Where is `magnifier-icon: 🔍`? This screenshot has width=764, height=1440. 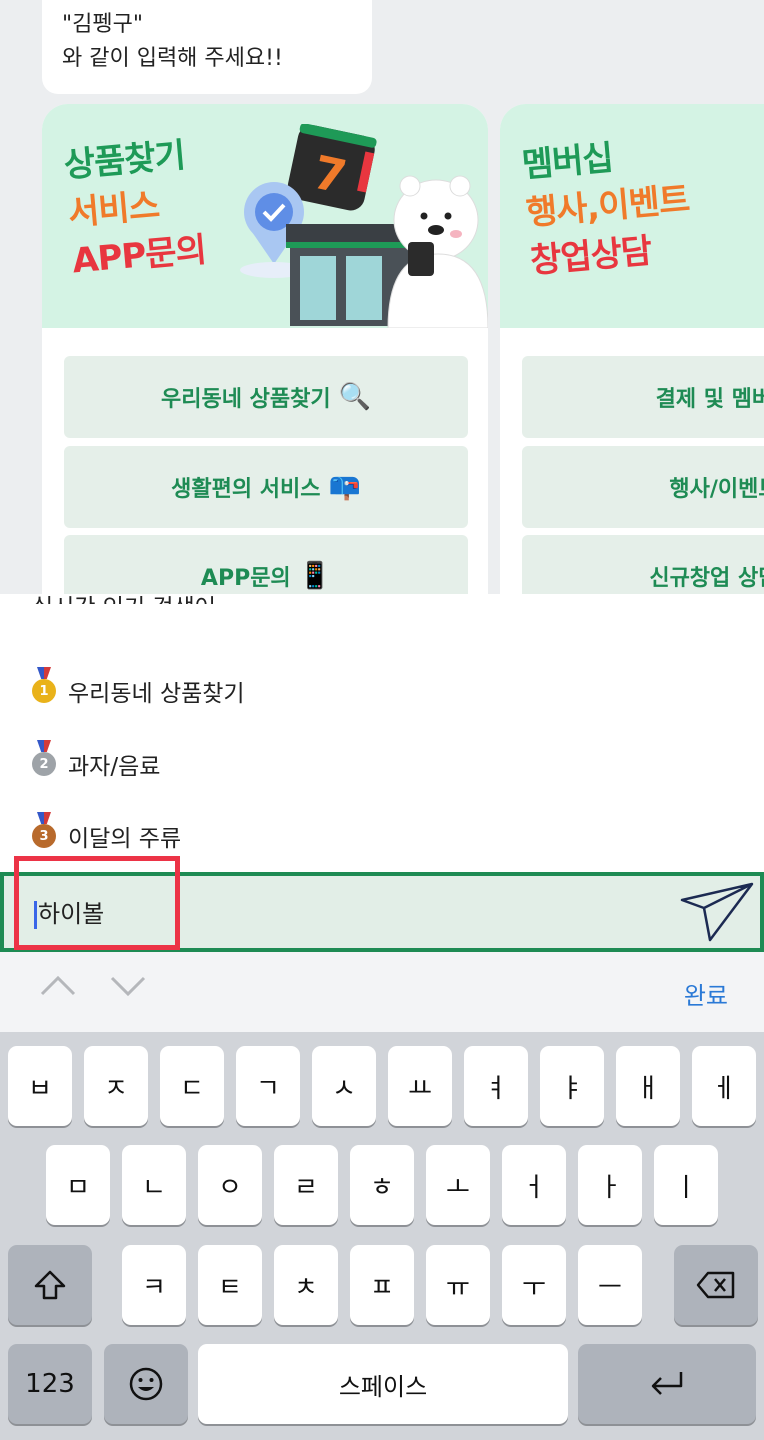
magnifier-icon: 🔍 is located at coordinates (354, 397).